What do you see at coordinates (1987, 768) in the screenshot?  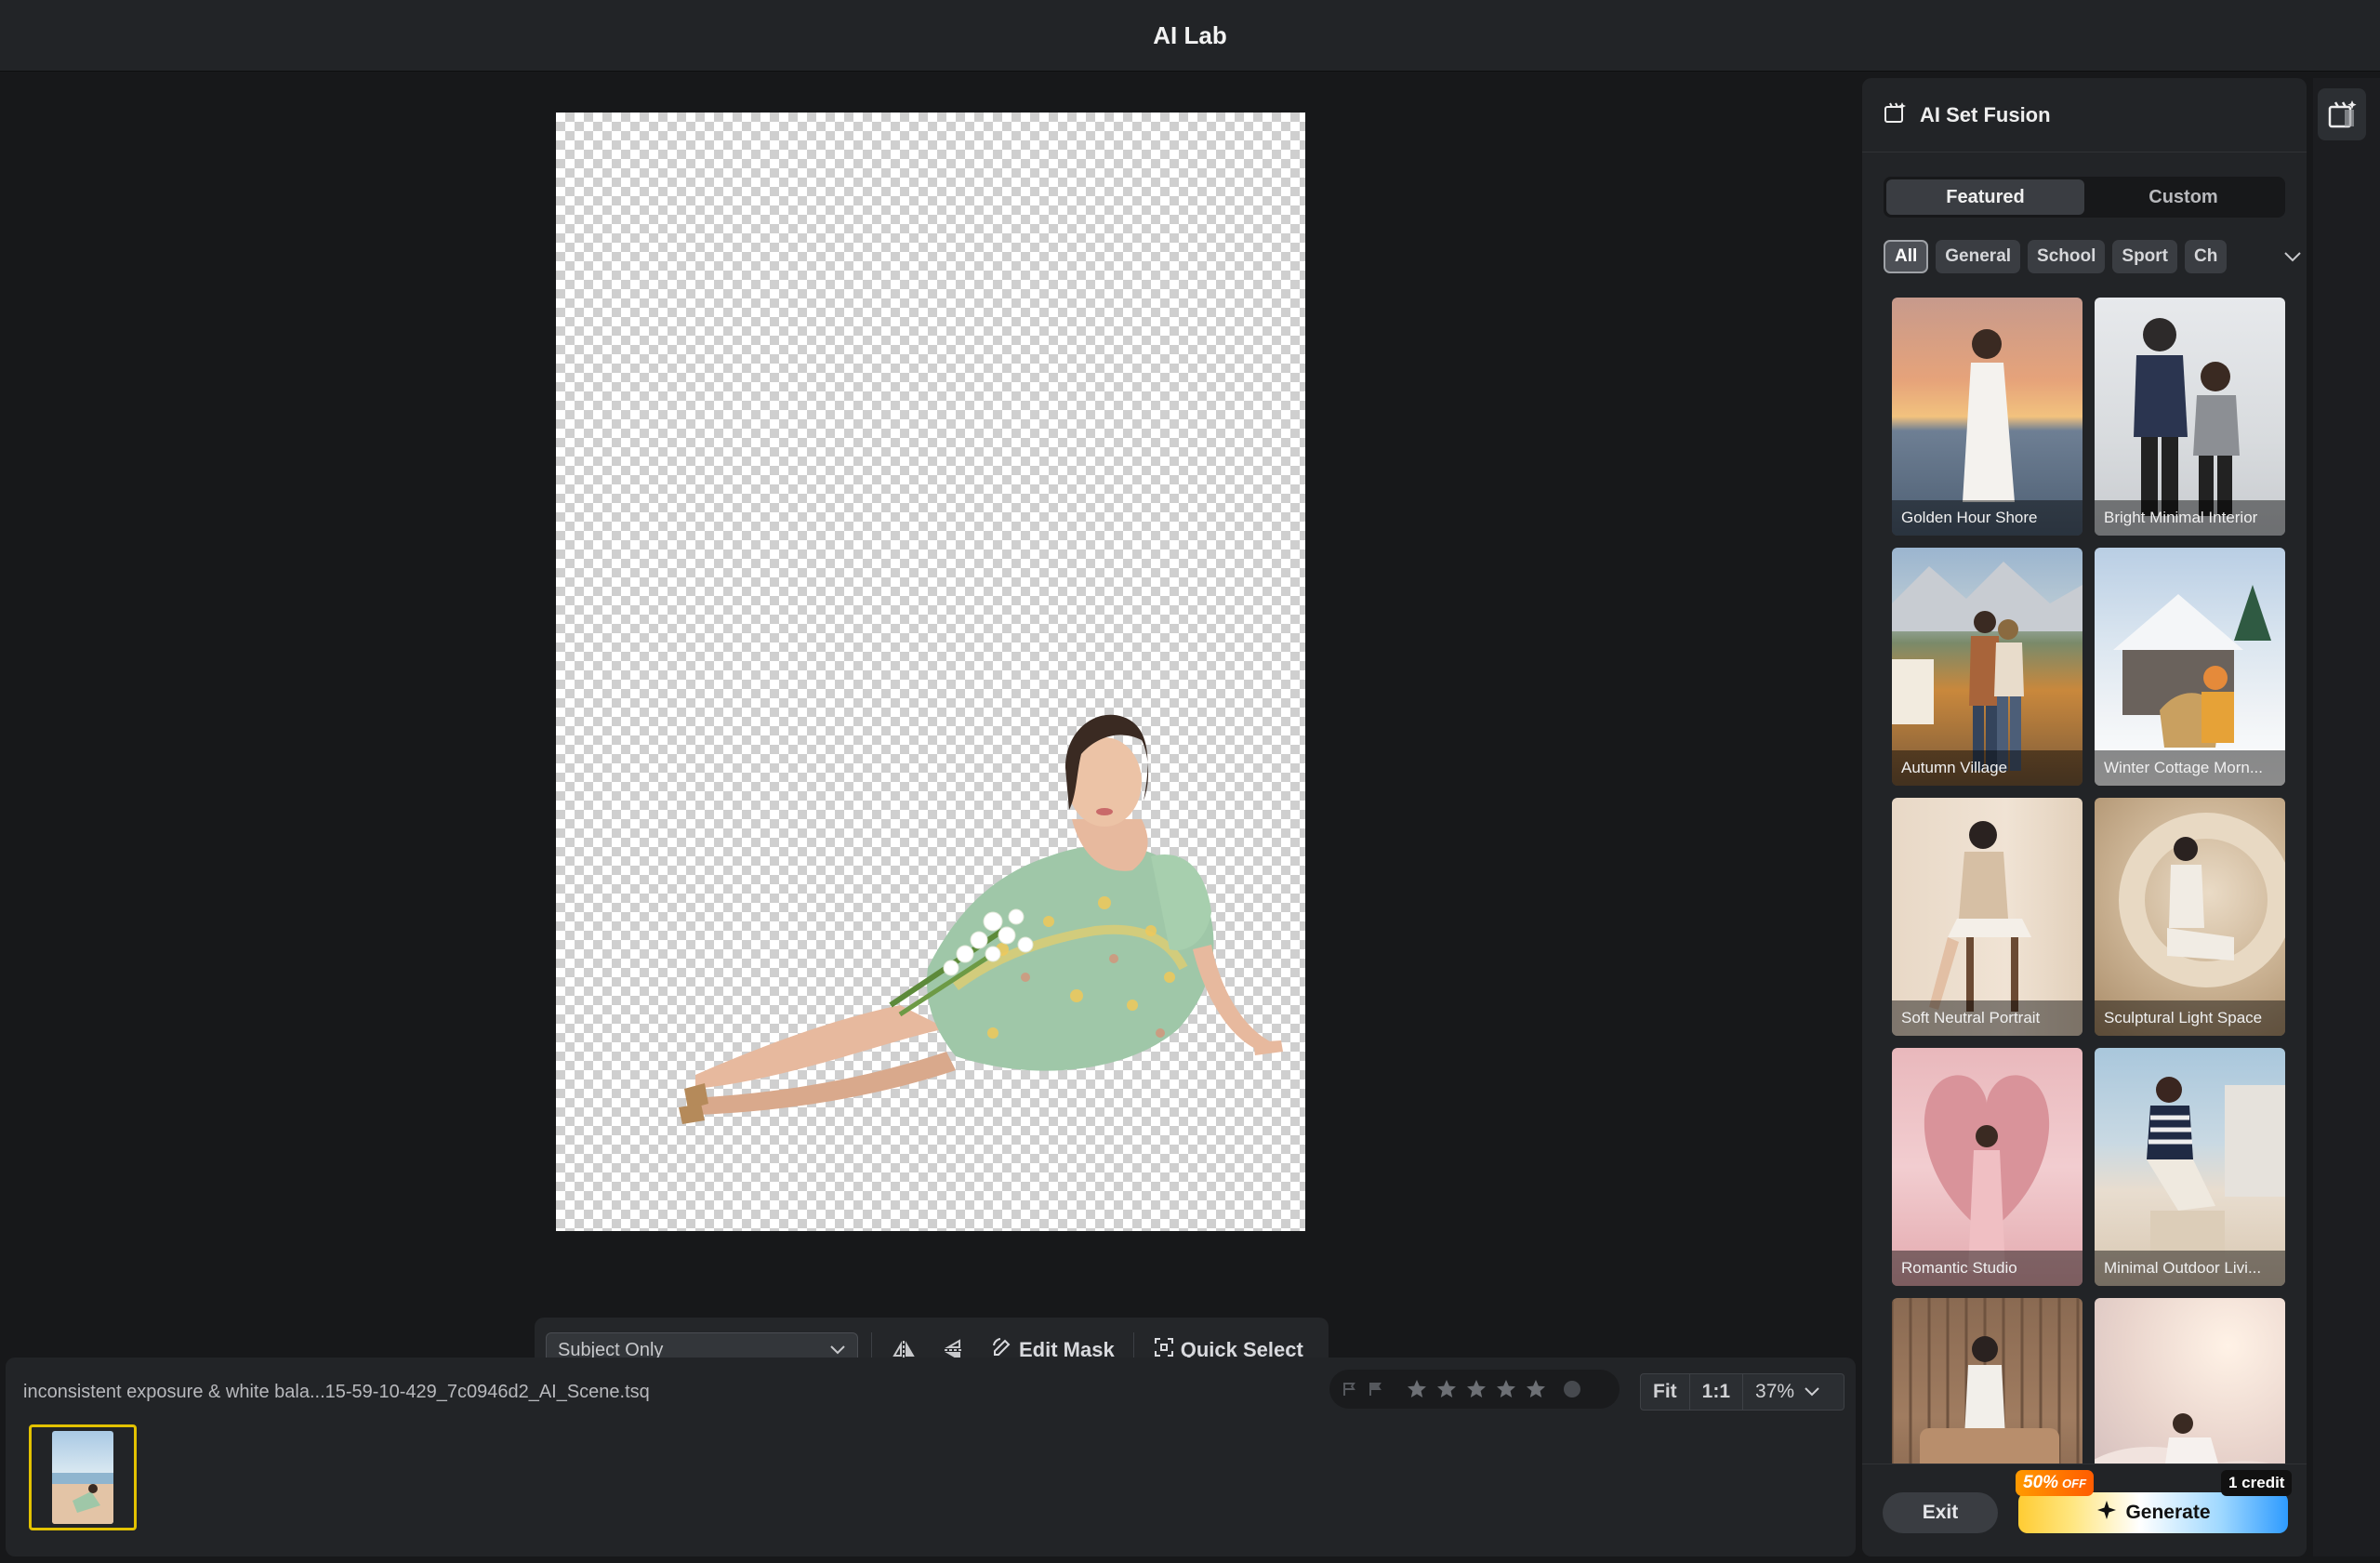 I see `scene-label: Autumn Village` at bounding box center [1987, 768].